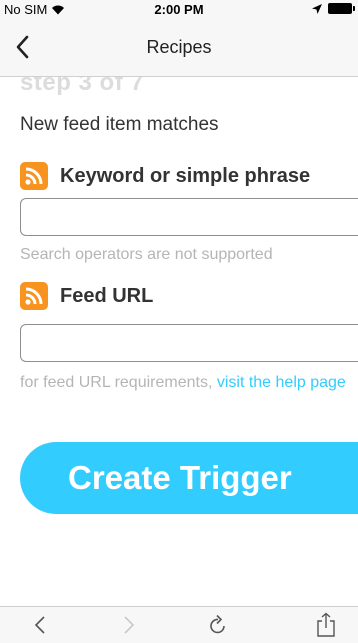  I want to click on forward-icon, so click(129, 625).